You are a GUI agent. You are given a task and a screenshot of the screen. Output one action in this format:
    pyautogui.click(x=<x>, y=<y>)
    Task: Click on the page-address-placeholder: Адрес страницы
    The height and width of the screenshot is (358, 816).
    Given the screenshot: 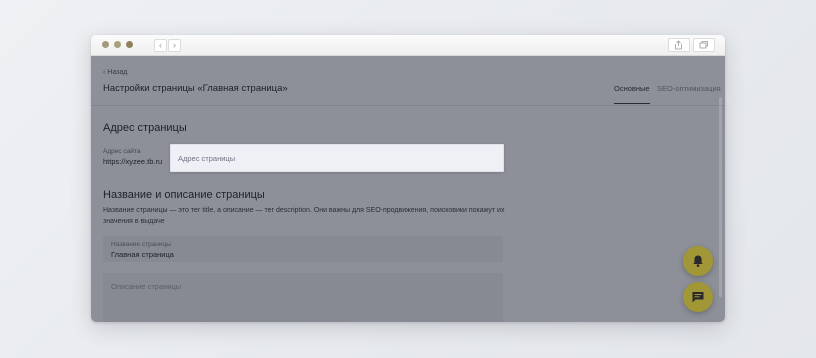 What is the action you would take?
    pyautogui.click(x=207, y=158)
    